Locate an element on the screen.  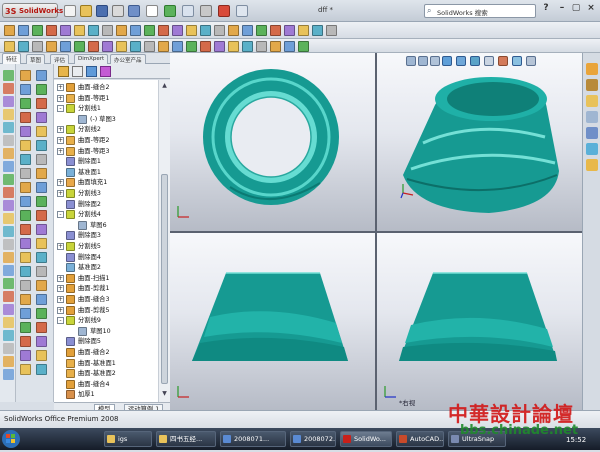
curve-feature-tool-icon is located at coordinates (25, 173).